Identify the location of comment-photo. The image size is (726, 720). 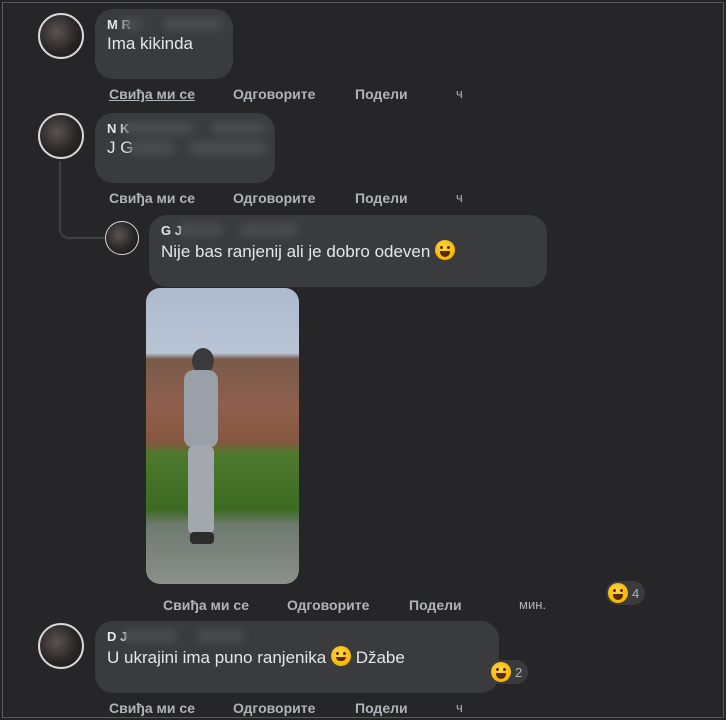
(222, 436).